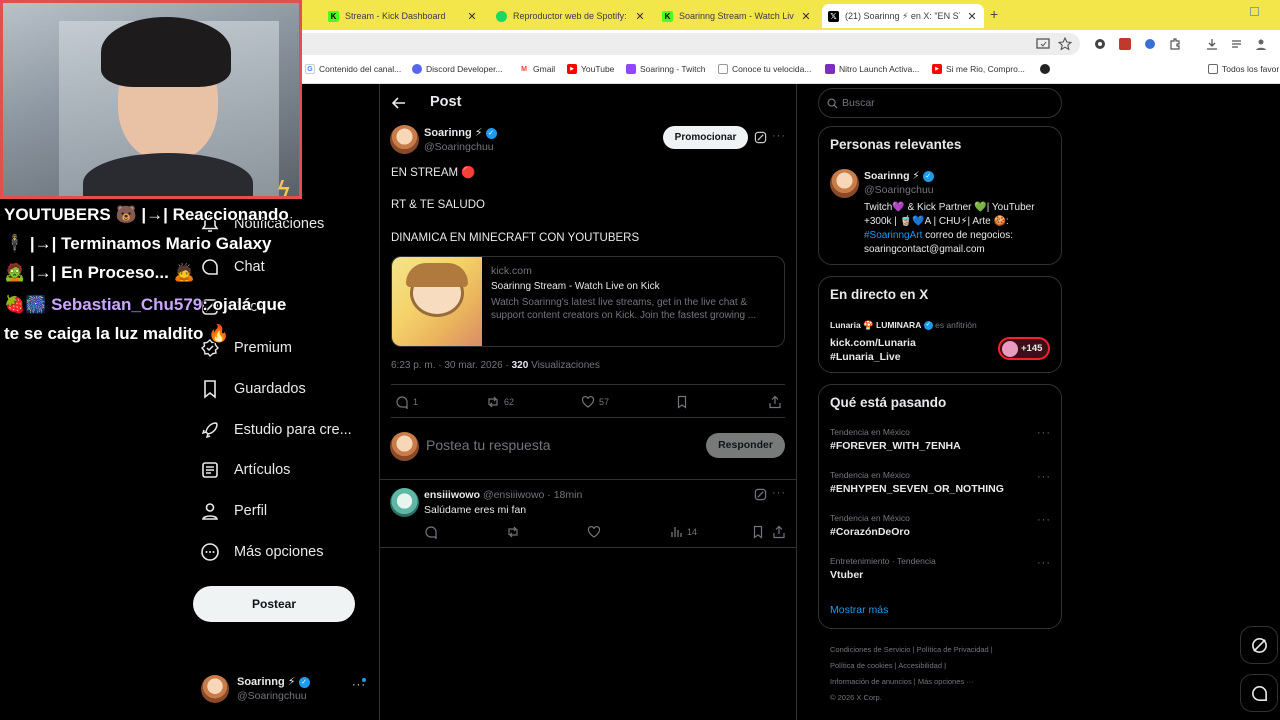  What do you see at coordinates (417, 69) in the screenshot?
I see `discord-icon` at bounding box center [417, 69].